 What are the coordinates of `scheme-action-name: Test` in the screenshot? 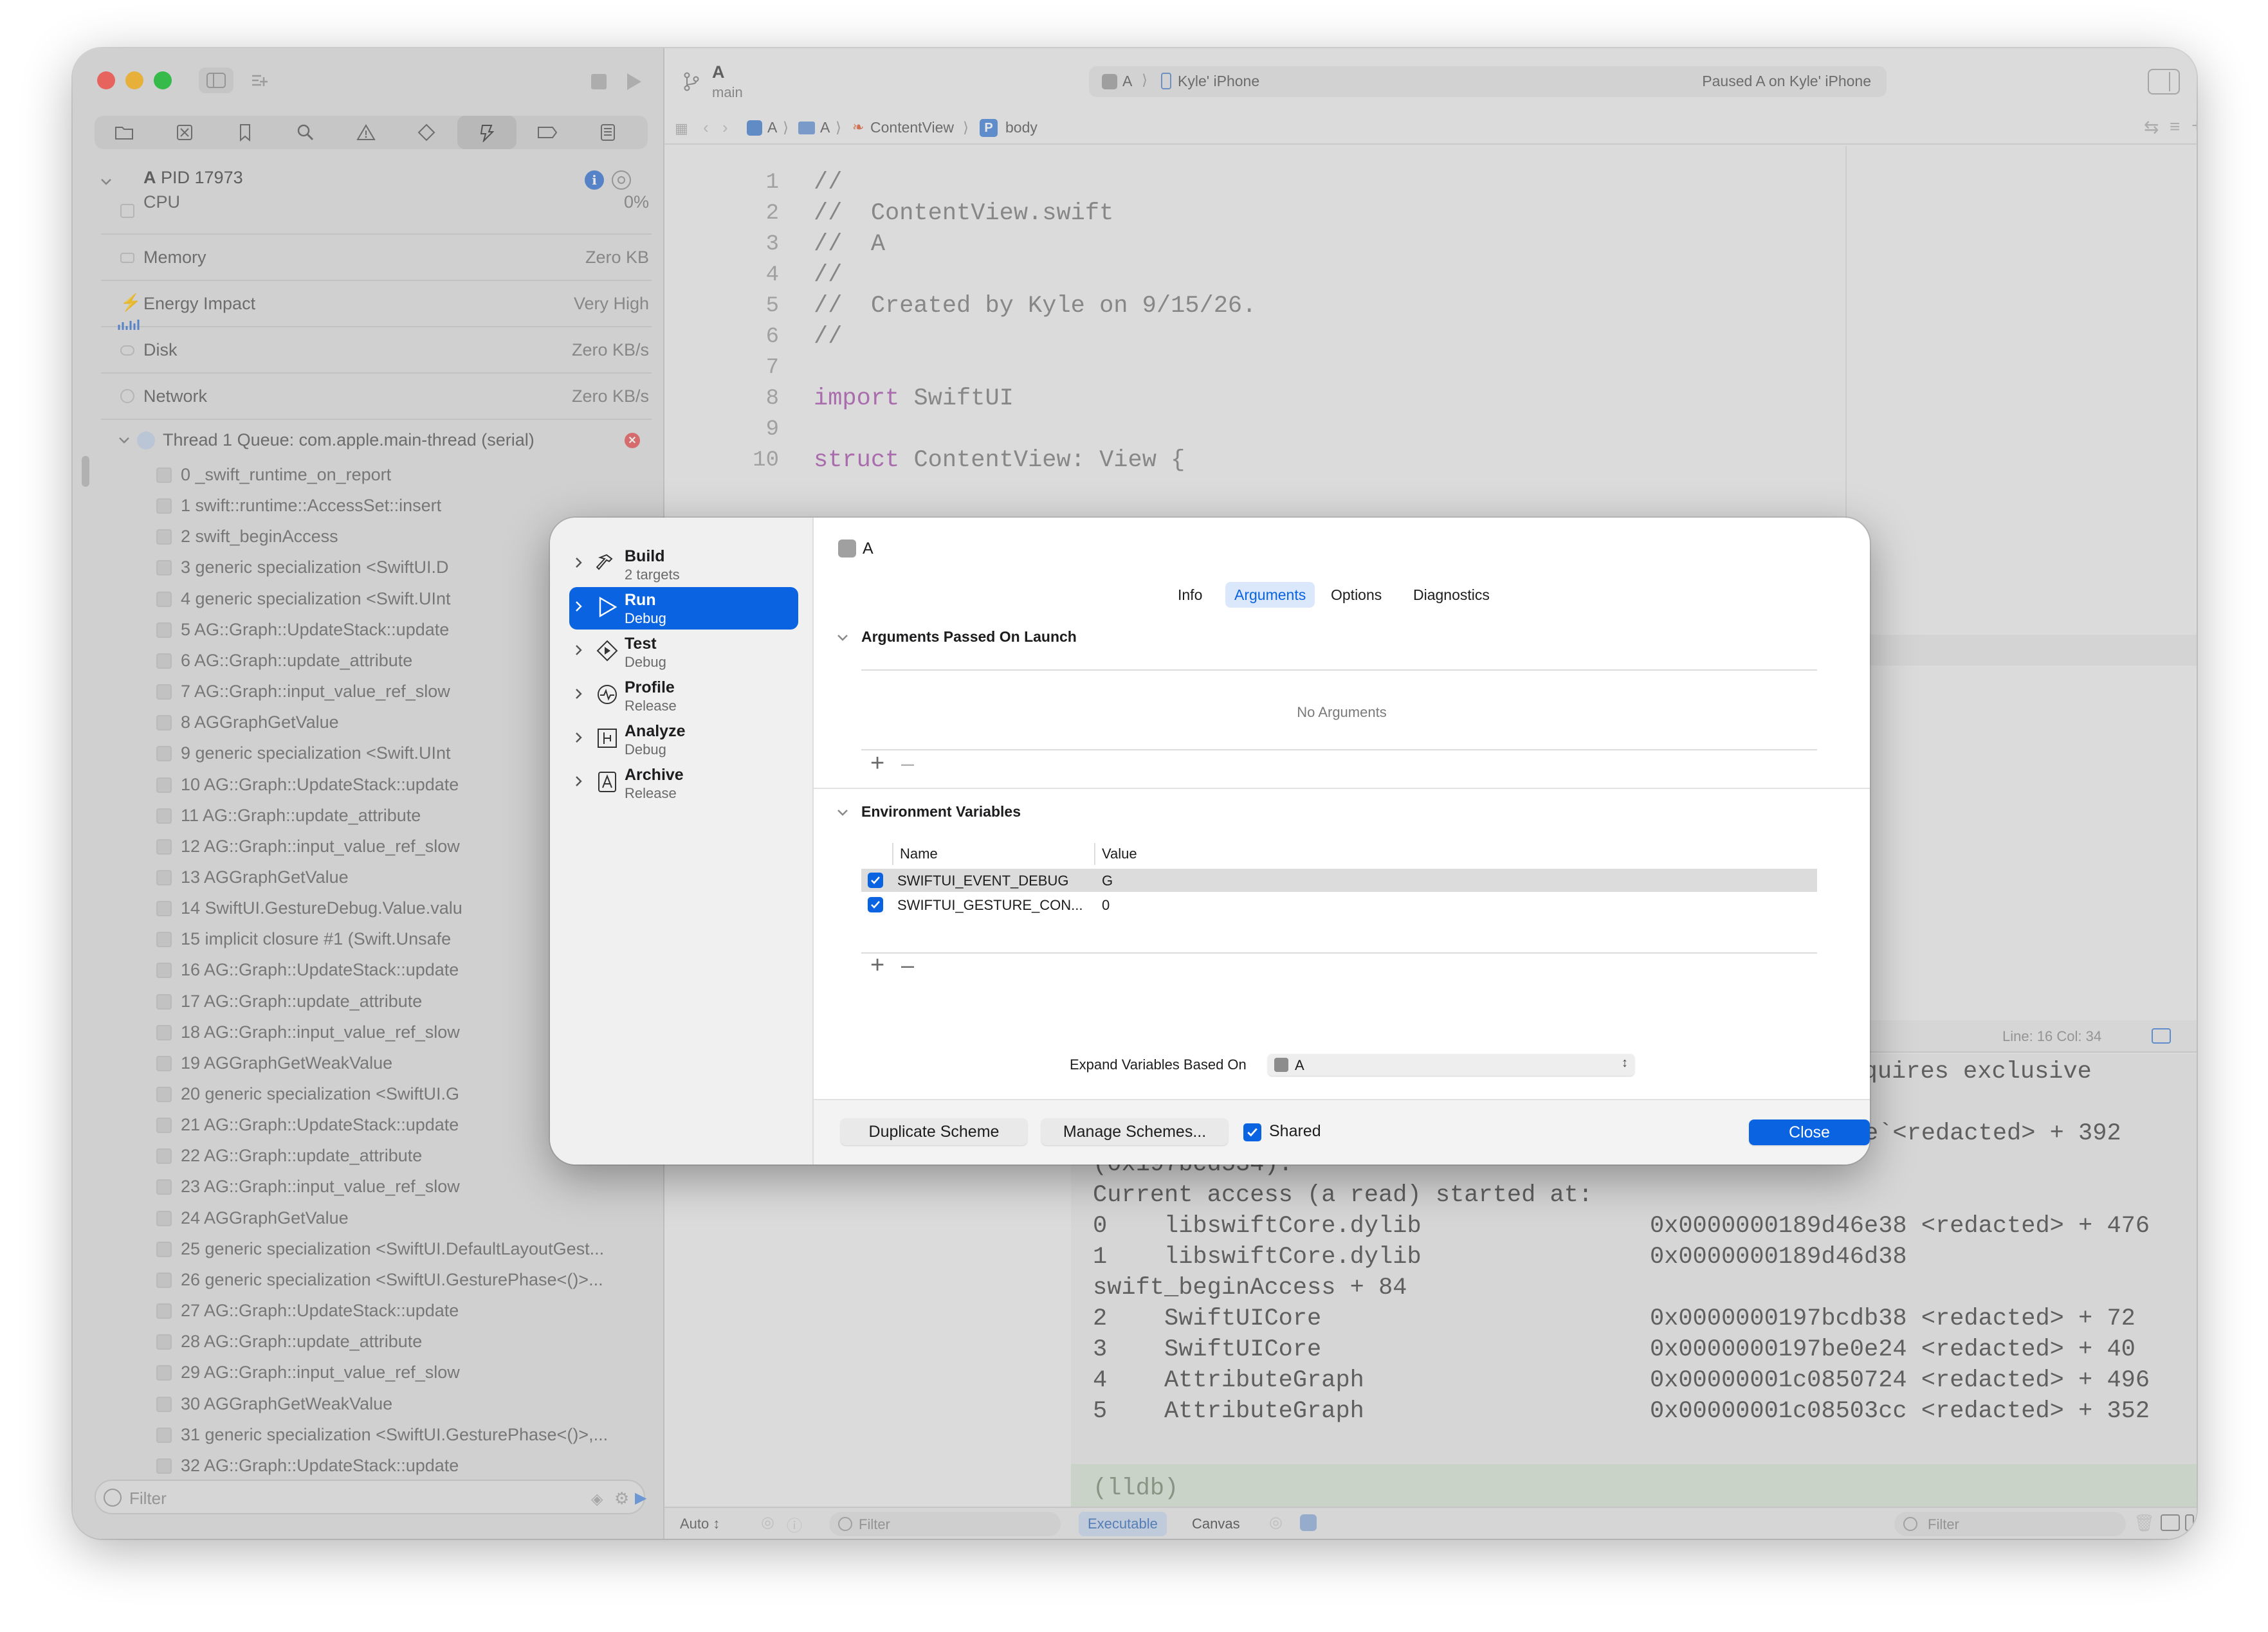 It's located at (641, 644).